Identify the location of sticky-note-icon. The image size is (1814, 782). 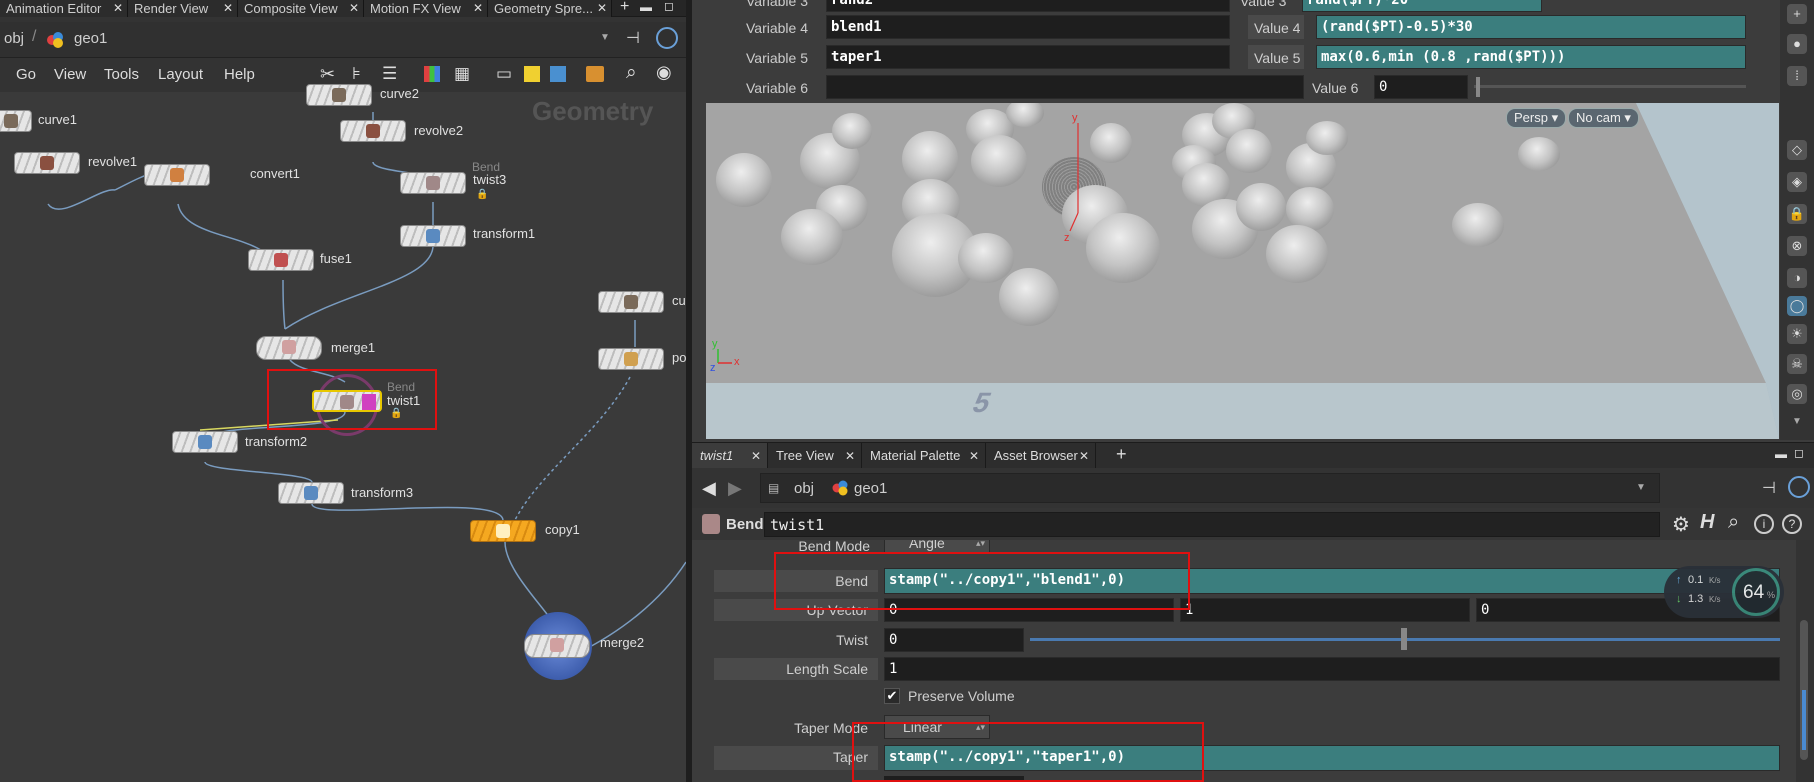
(532, 74).